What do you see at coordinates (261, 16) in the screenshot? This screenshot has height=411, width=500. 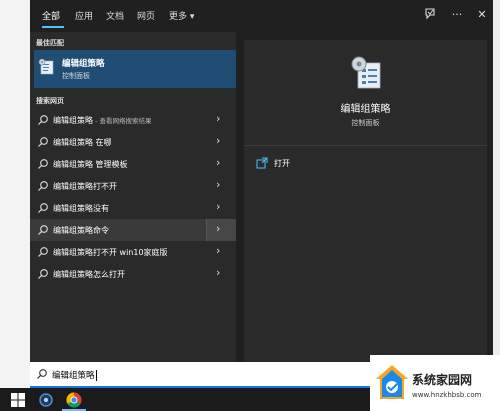 I see `tab-bar: 全部 应用 文档 网页 更多 ▾ ··· ✕` at bounding box center [261, 16].